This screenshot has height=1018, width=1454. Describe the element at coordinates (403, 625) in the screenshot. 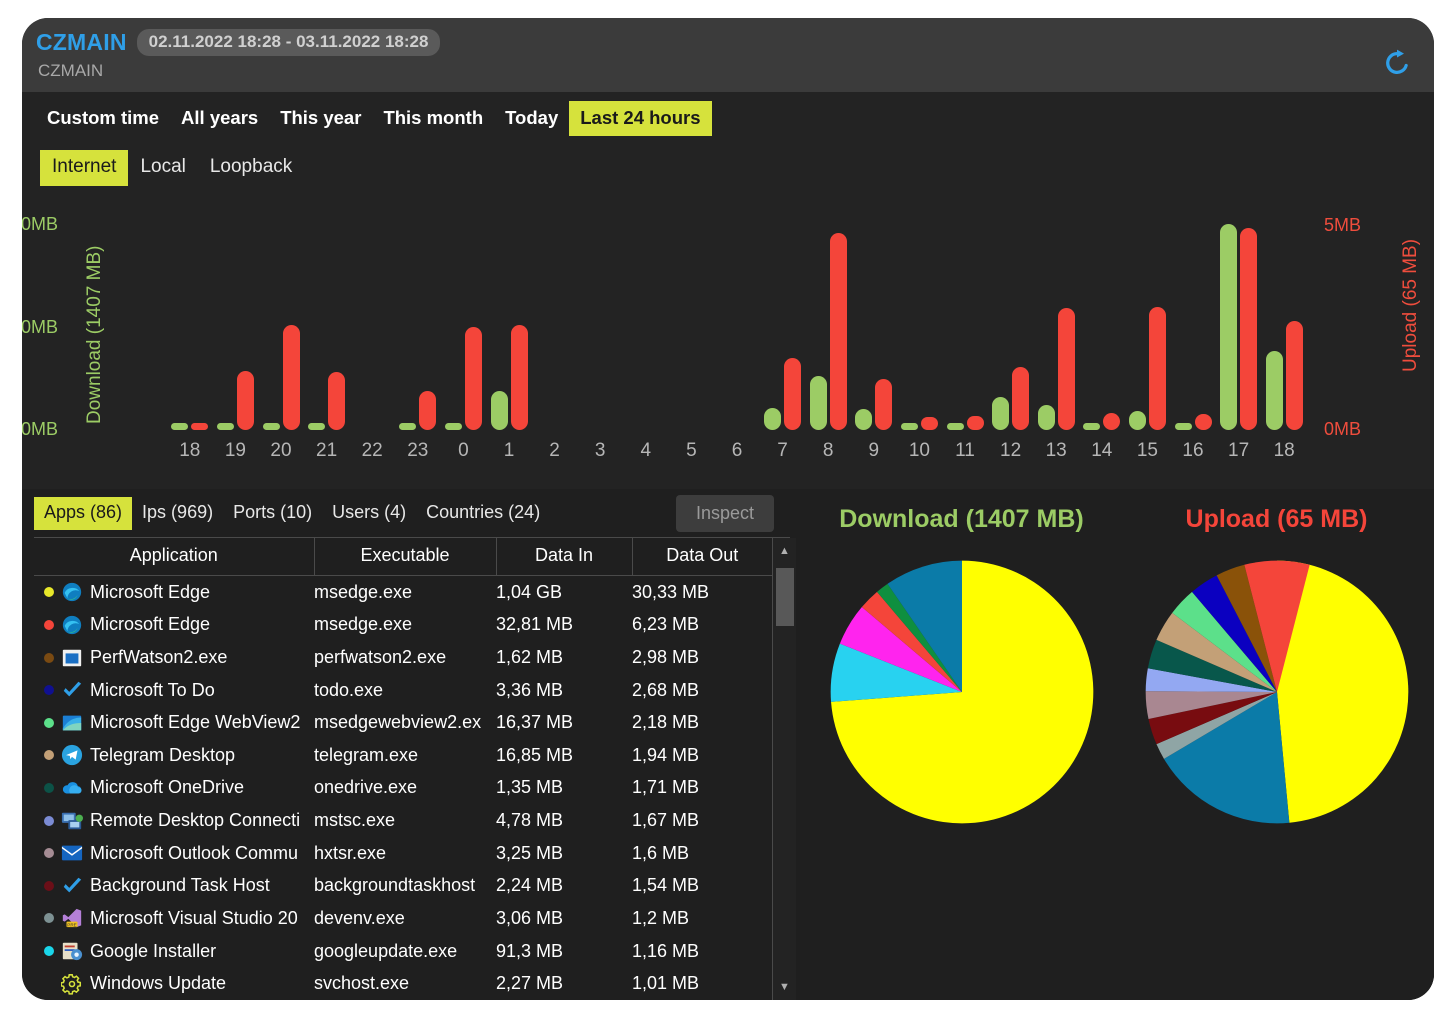

I see `table-row: Microsoft Edge msedge.exe 32,81 MB 6,23 MB` at that location.